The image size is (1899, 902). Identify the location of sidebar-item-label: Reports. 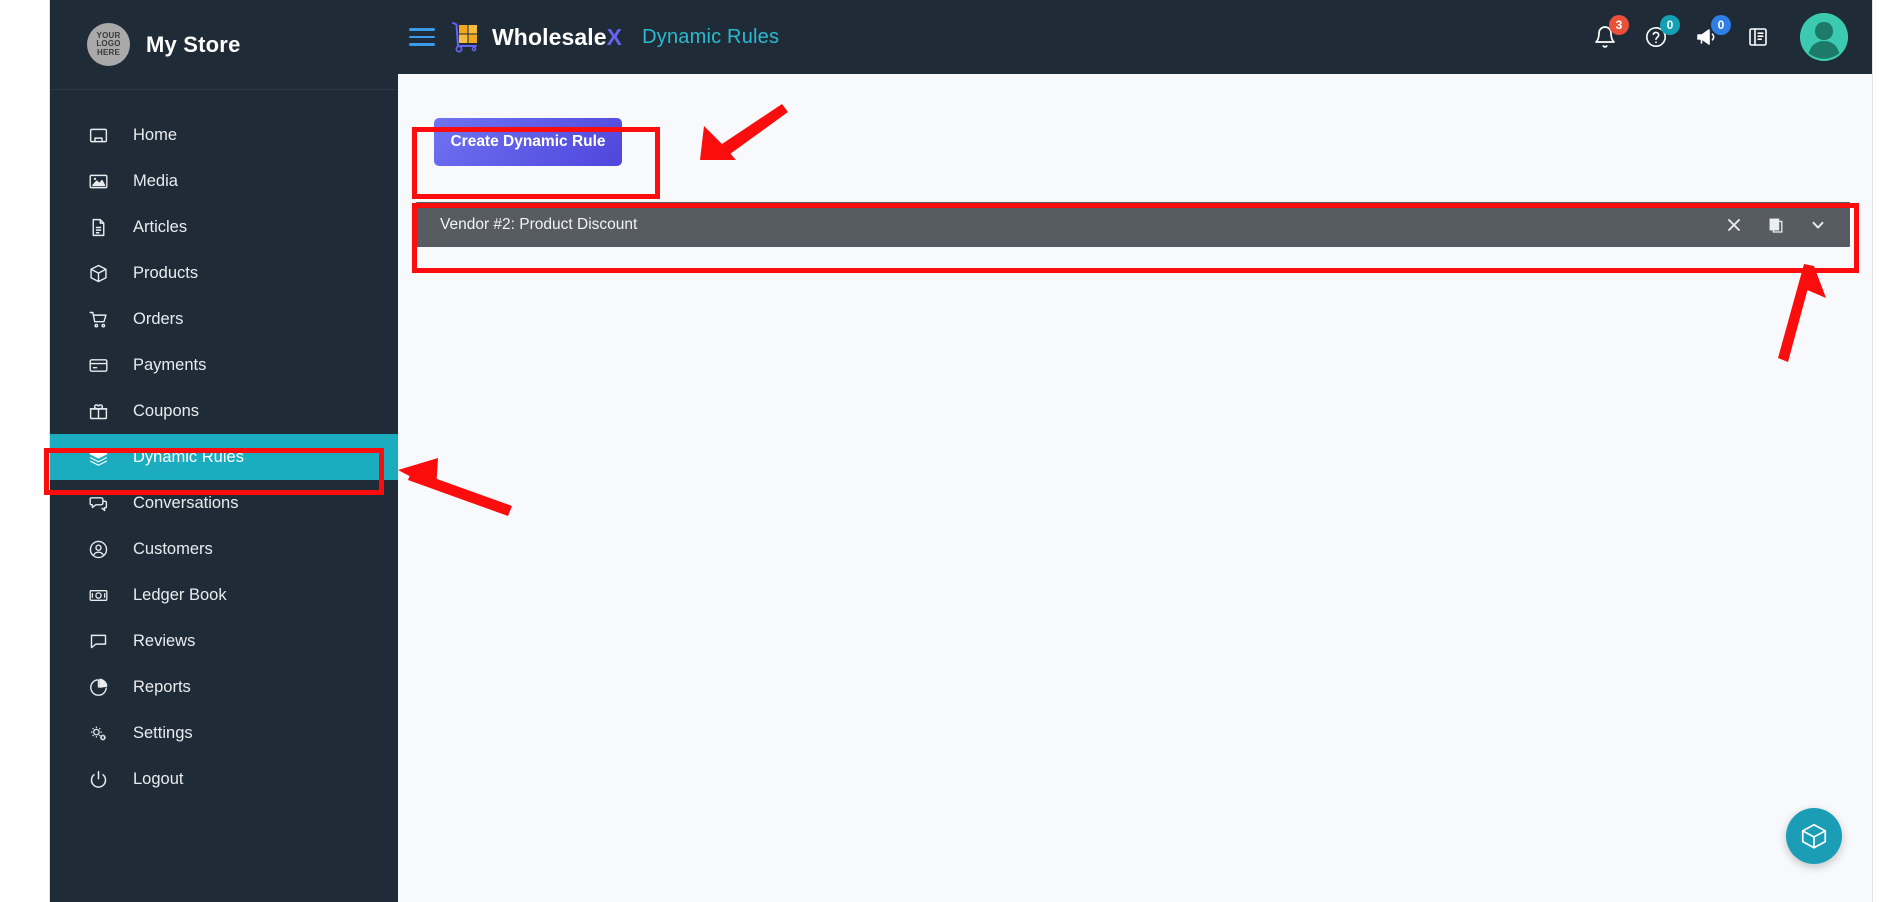
(162, 686).